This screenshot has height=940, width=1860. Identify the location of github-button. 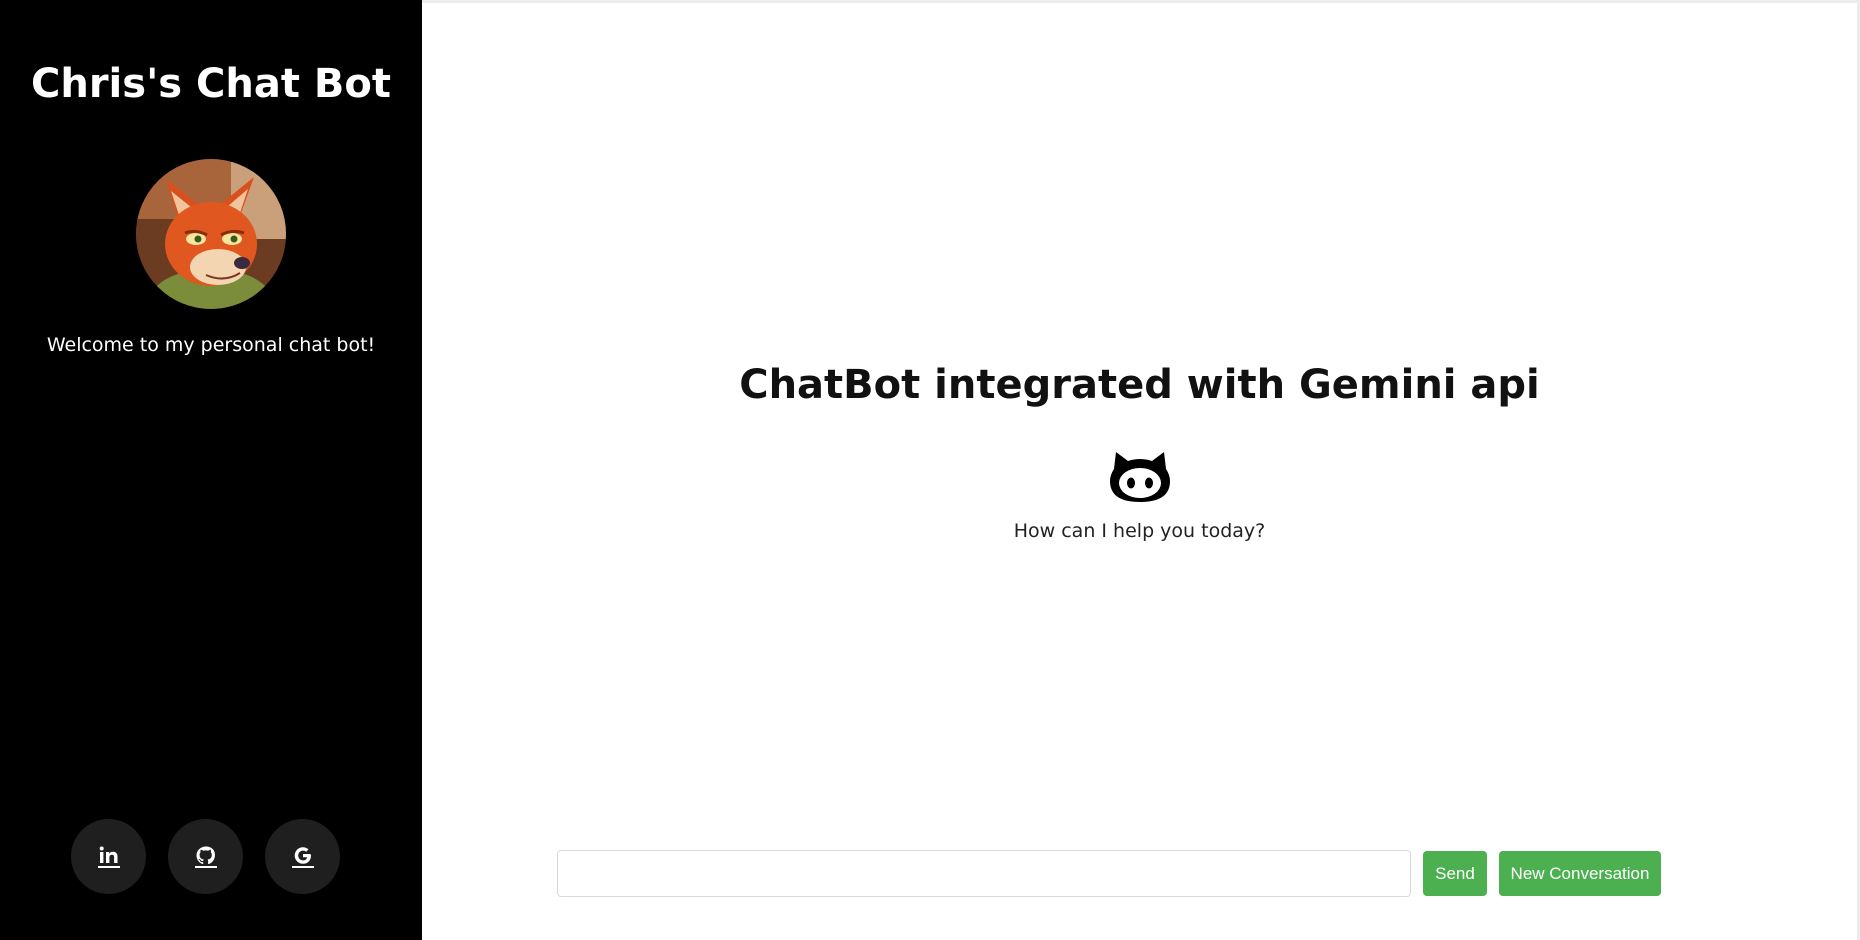
(205, 856).